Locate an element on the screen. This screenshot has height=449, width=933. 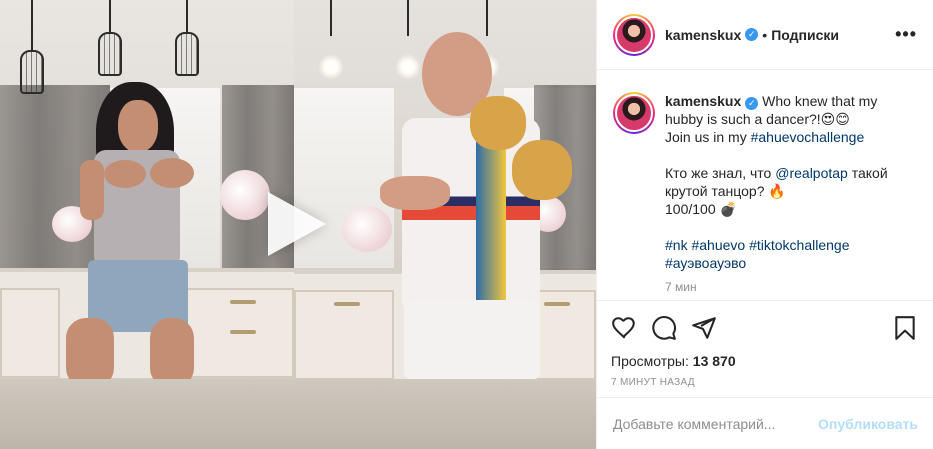
views-number: 13 870 is located at coordinates (714, 361).